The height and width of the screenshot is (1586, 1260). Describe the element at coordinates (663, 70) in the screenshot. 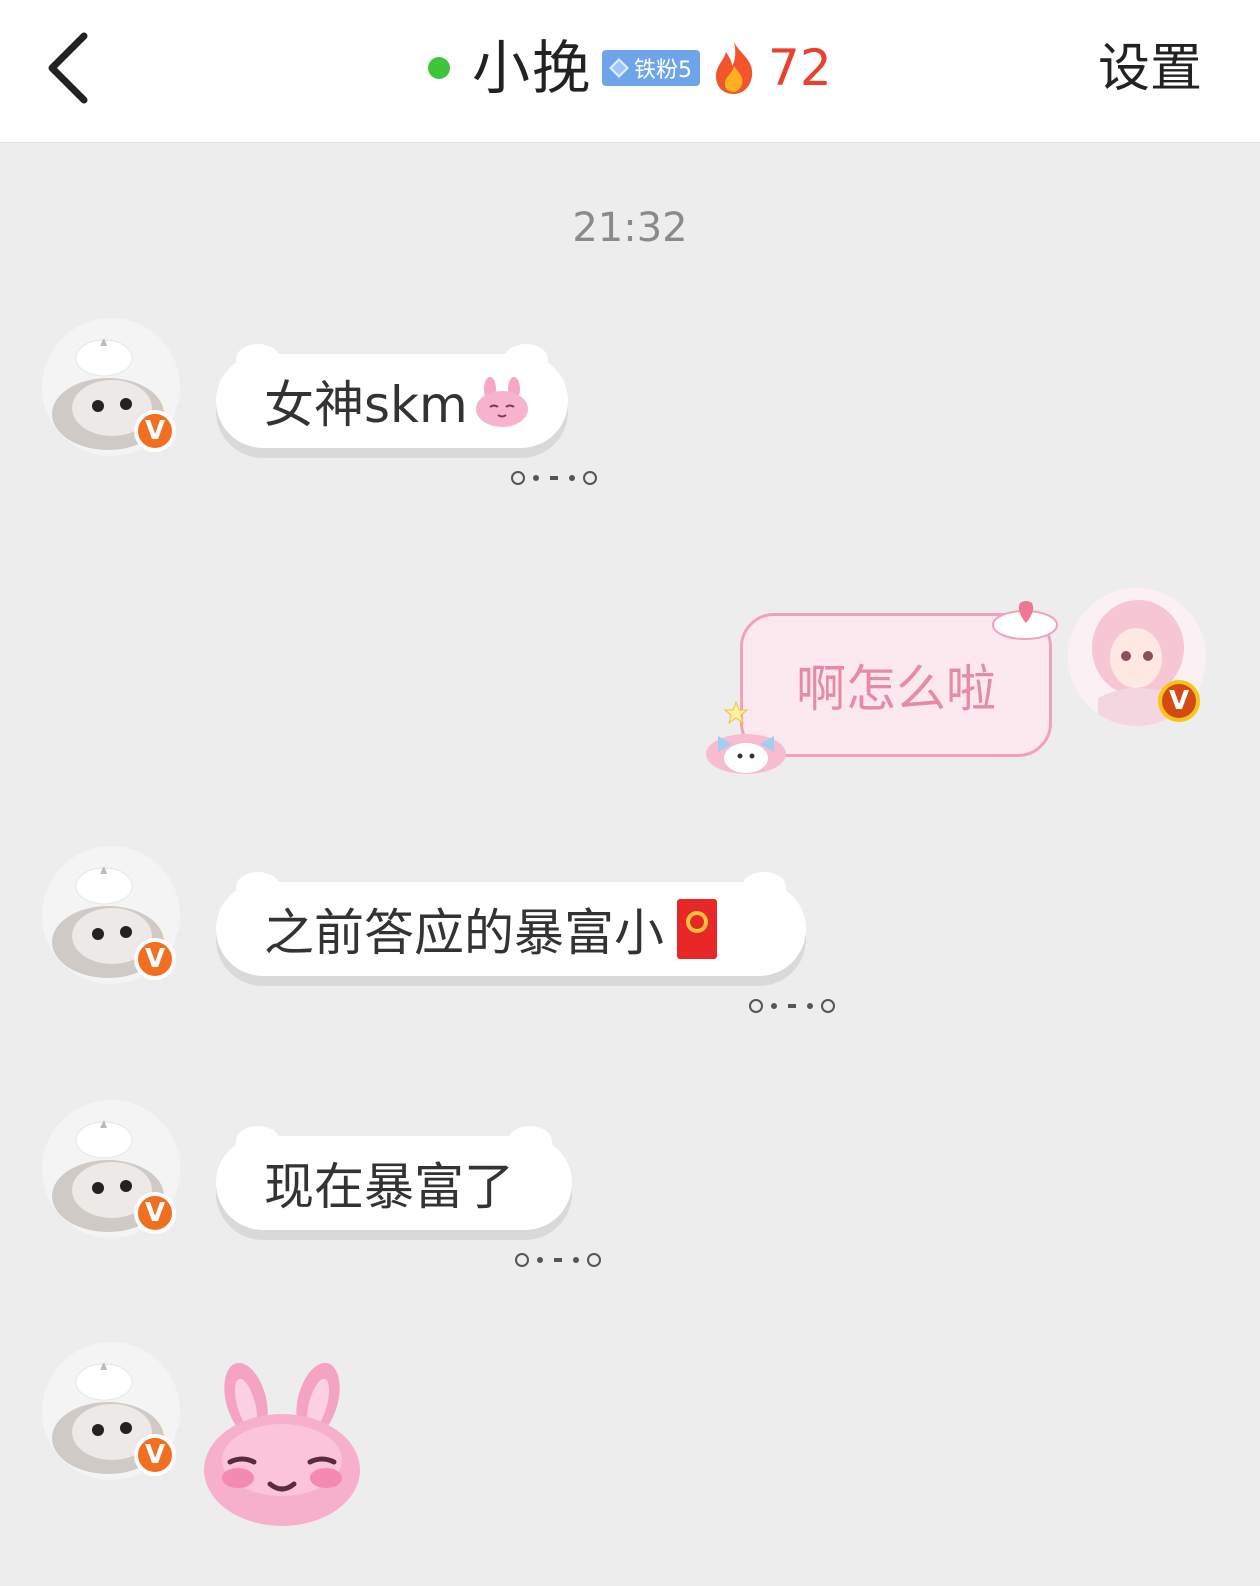

I see `fan-badge-label: 铁粉5` at that location.